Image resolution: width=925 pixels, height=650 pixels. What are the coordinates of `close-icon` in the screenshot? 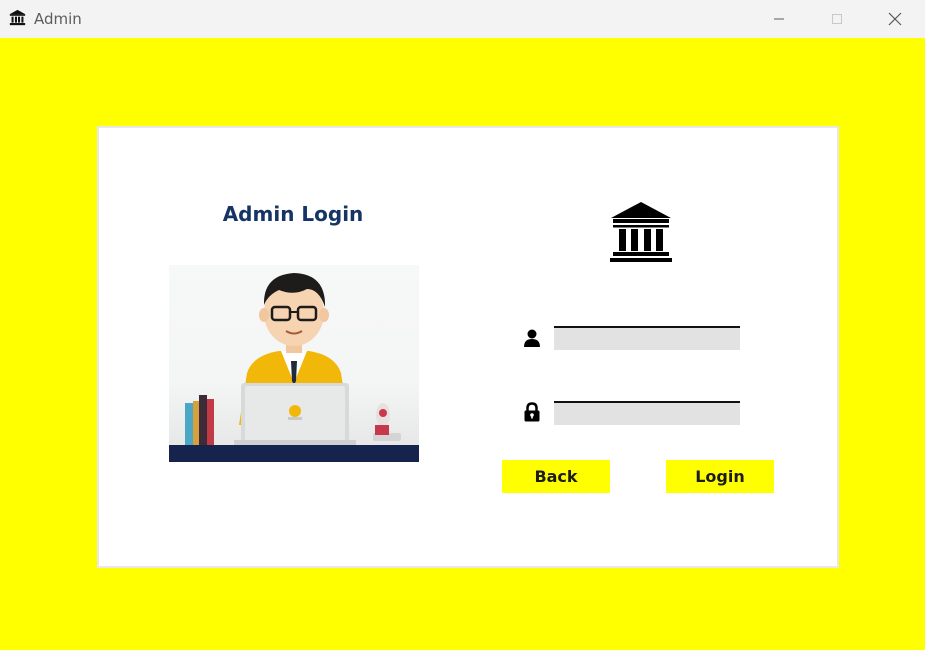 It's located at (895, 19).